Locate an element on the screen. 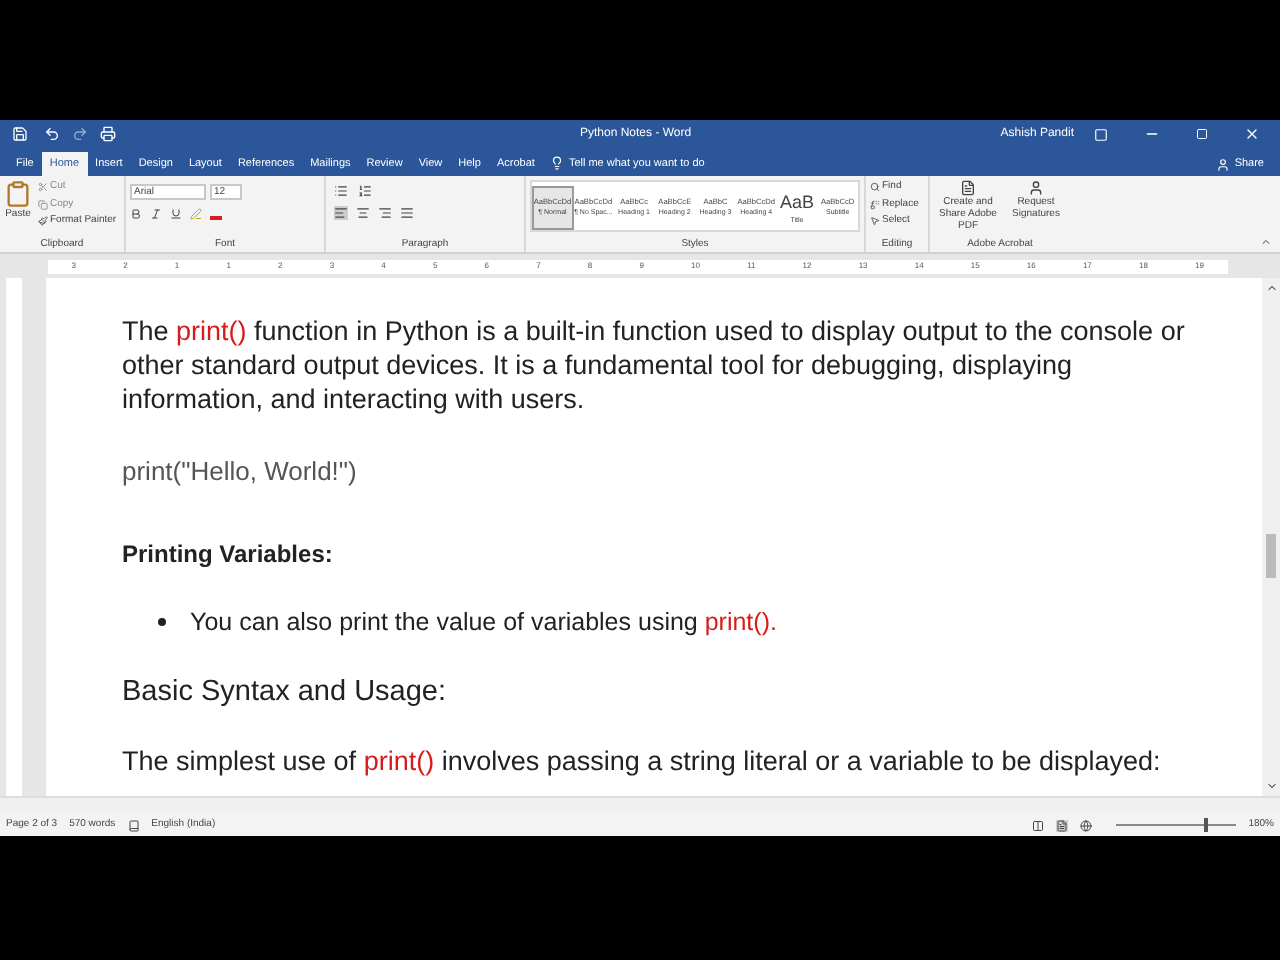  undo-icon is located at coordinates (52, 134).